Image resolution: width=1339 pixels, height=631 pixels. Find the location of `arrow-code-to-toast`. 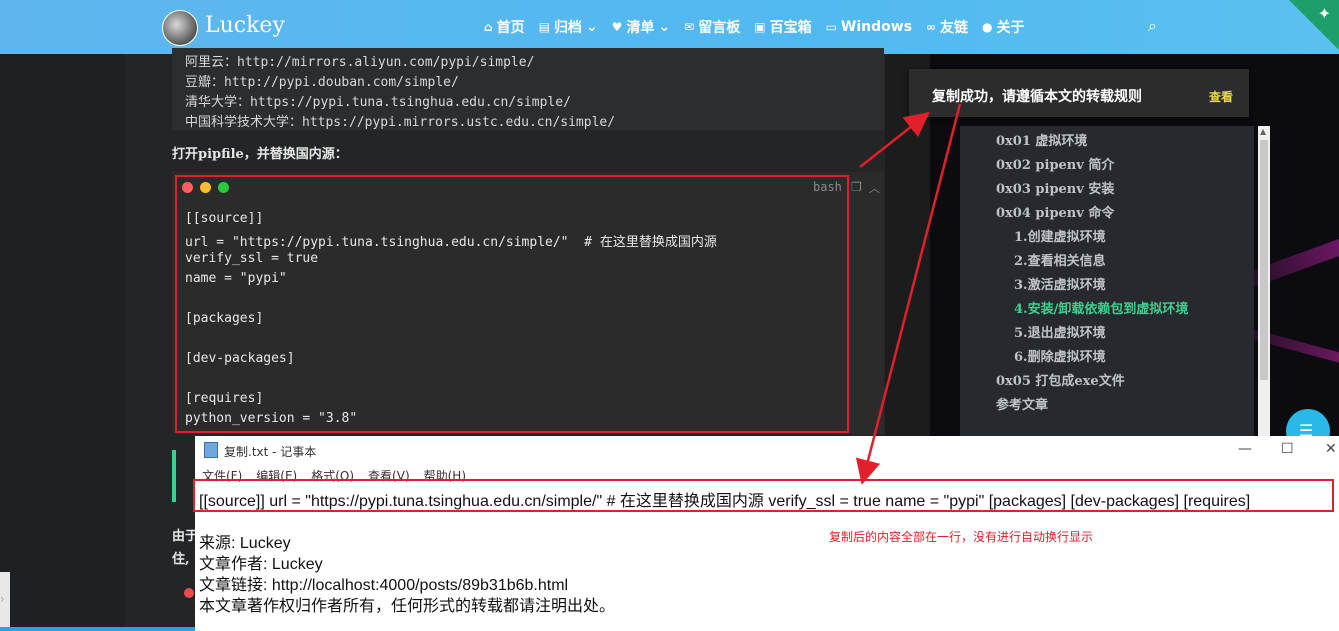

arrow-code-to-toast is located at coordinates (894, 139).